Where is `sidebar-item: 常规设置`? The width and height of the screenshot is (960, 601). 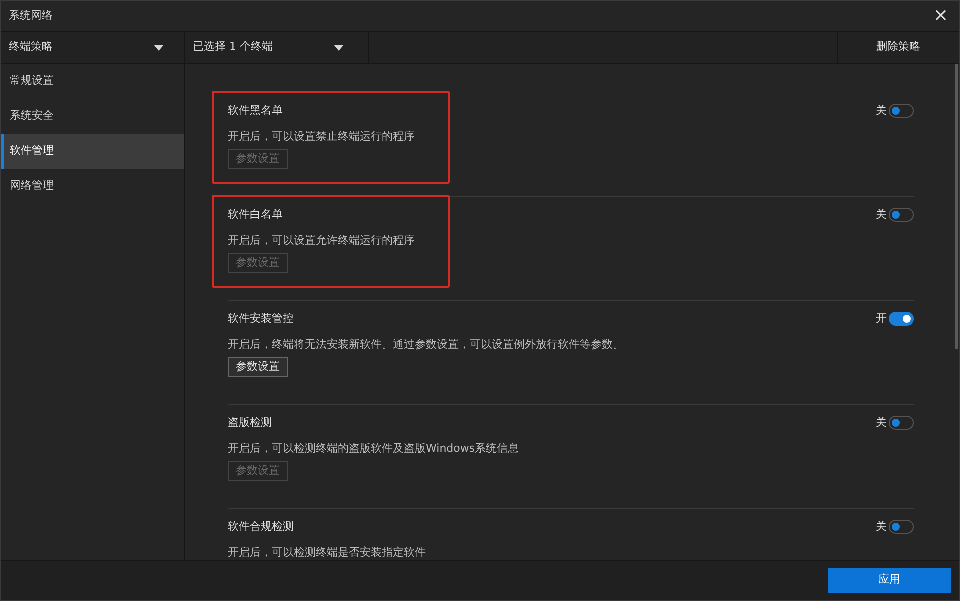
sidebar-item: 常规设置 is located at coordinates (92, 81).